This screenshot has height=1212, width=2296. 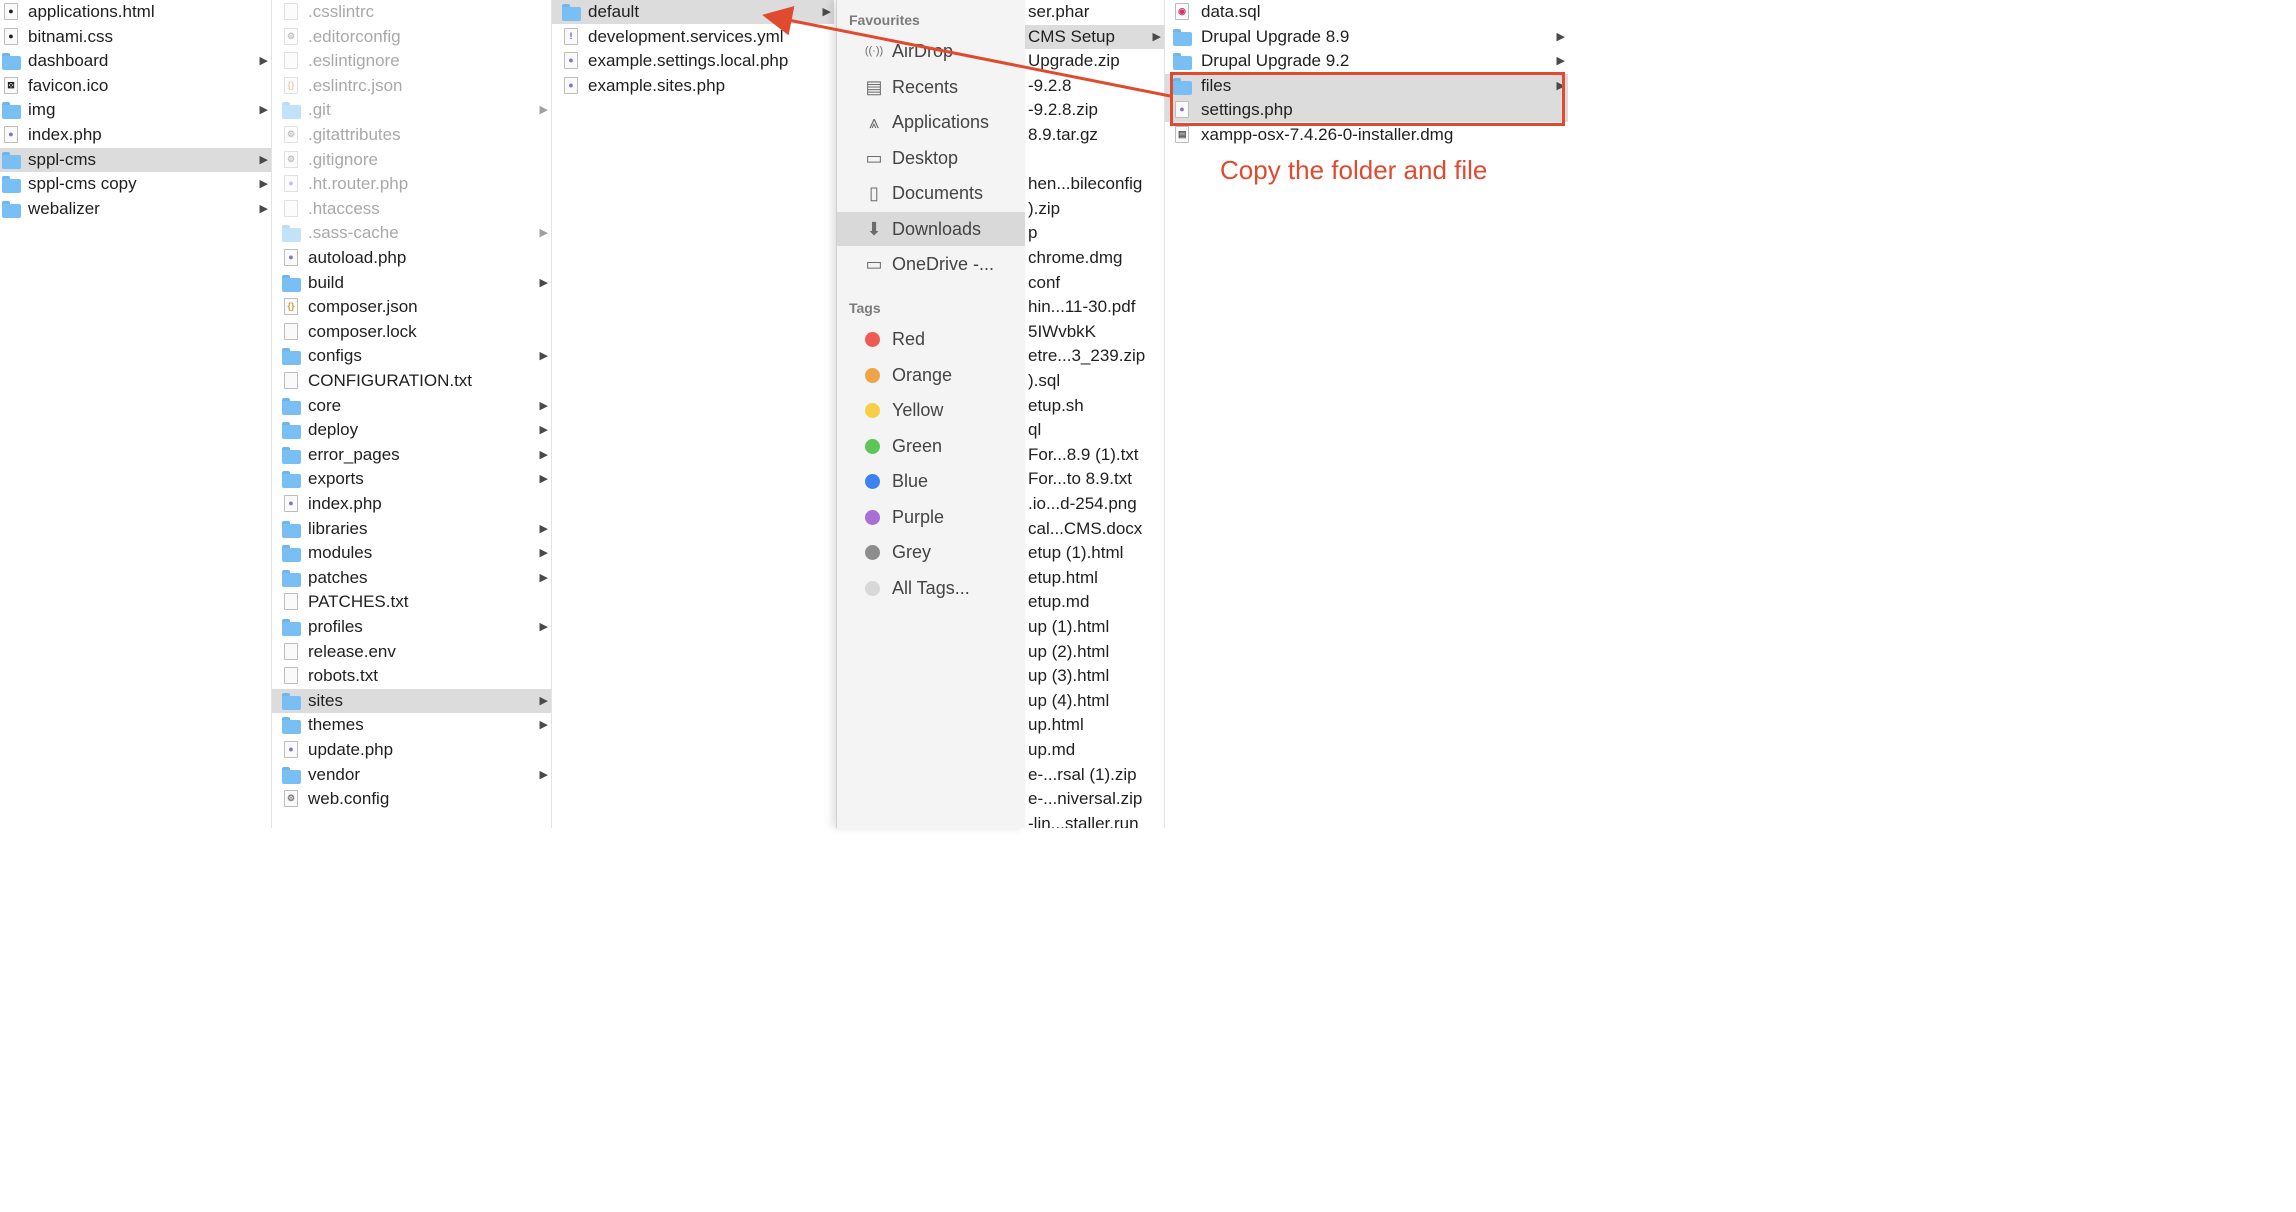 What do you see at coordinates (1094, 820) in the screenshot?
I see `file-row: -lin...staller.run` at bounding box center [1094, 820].